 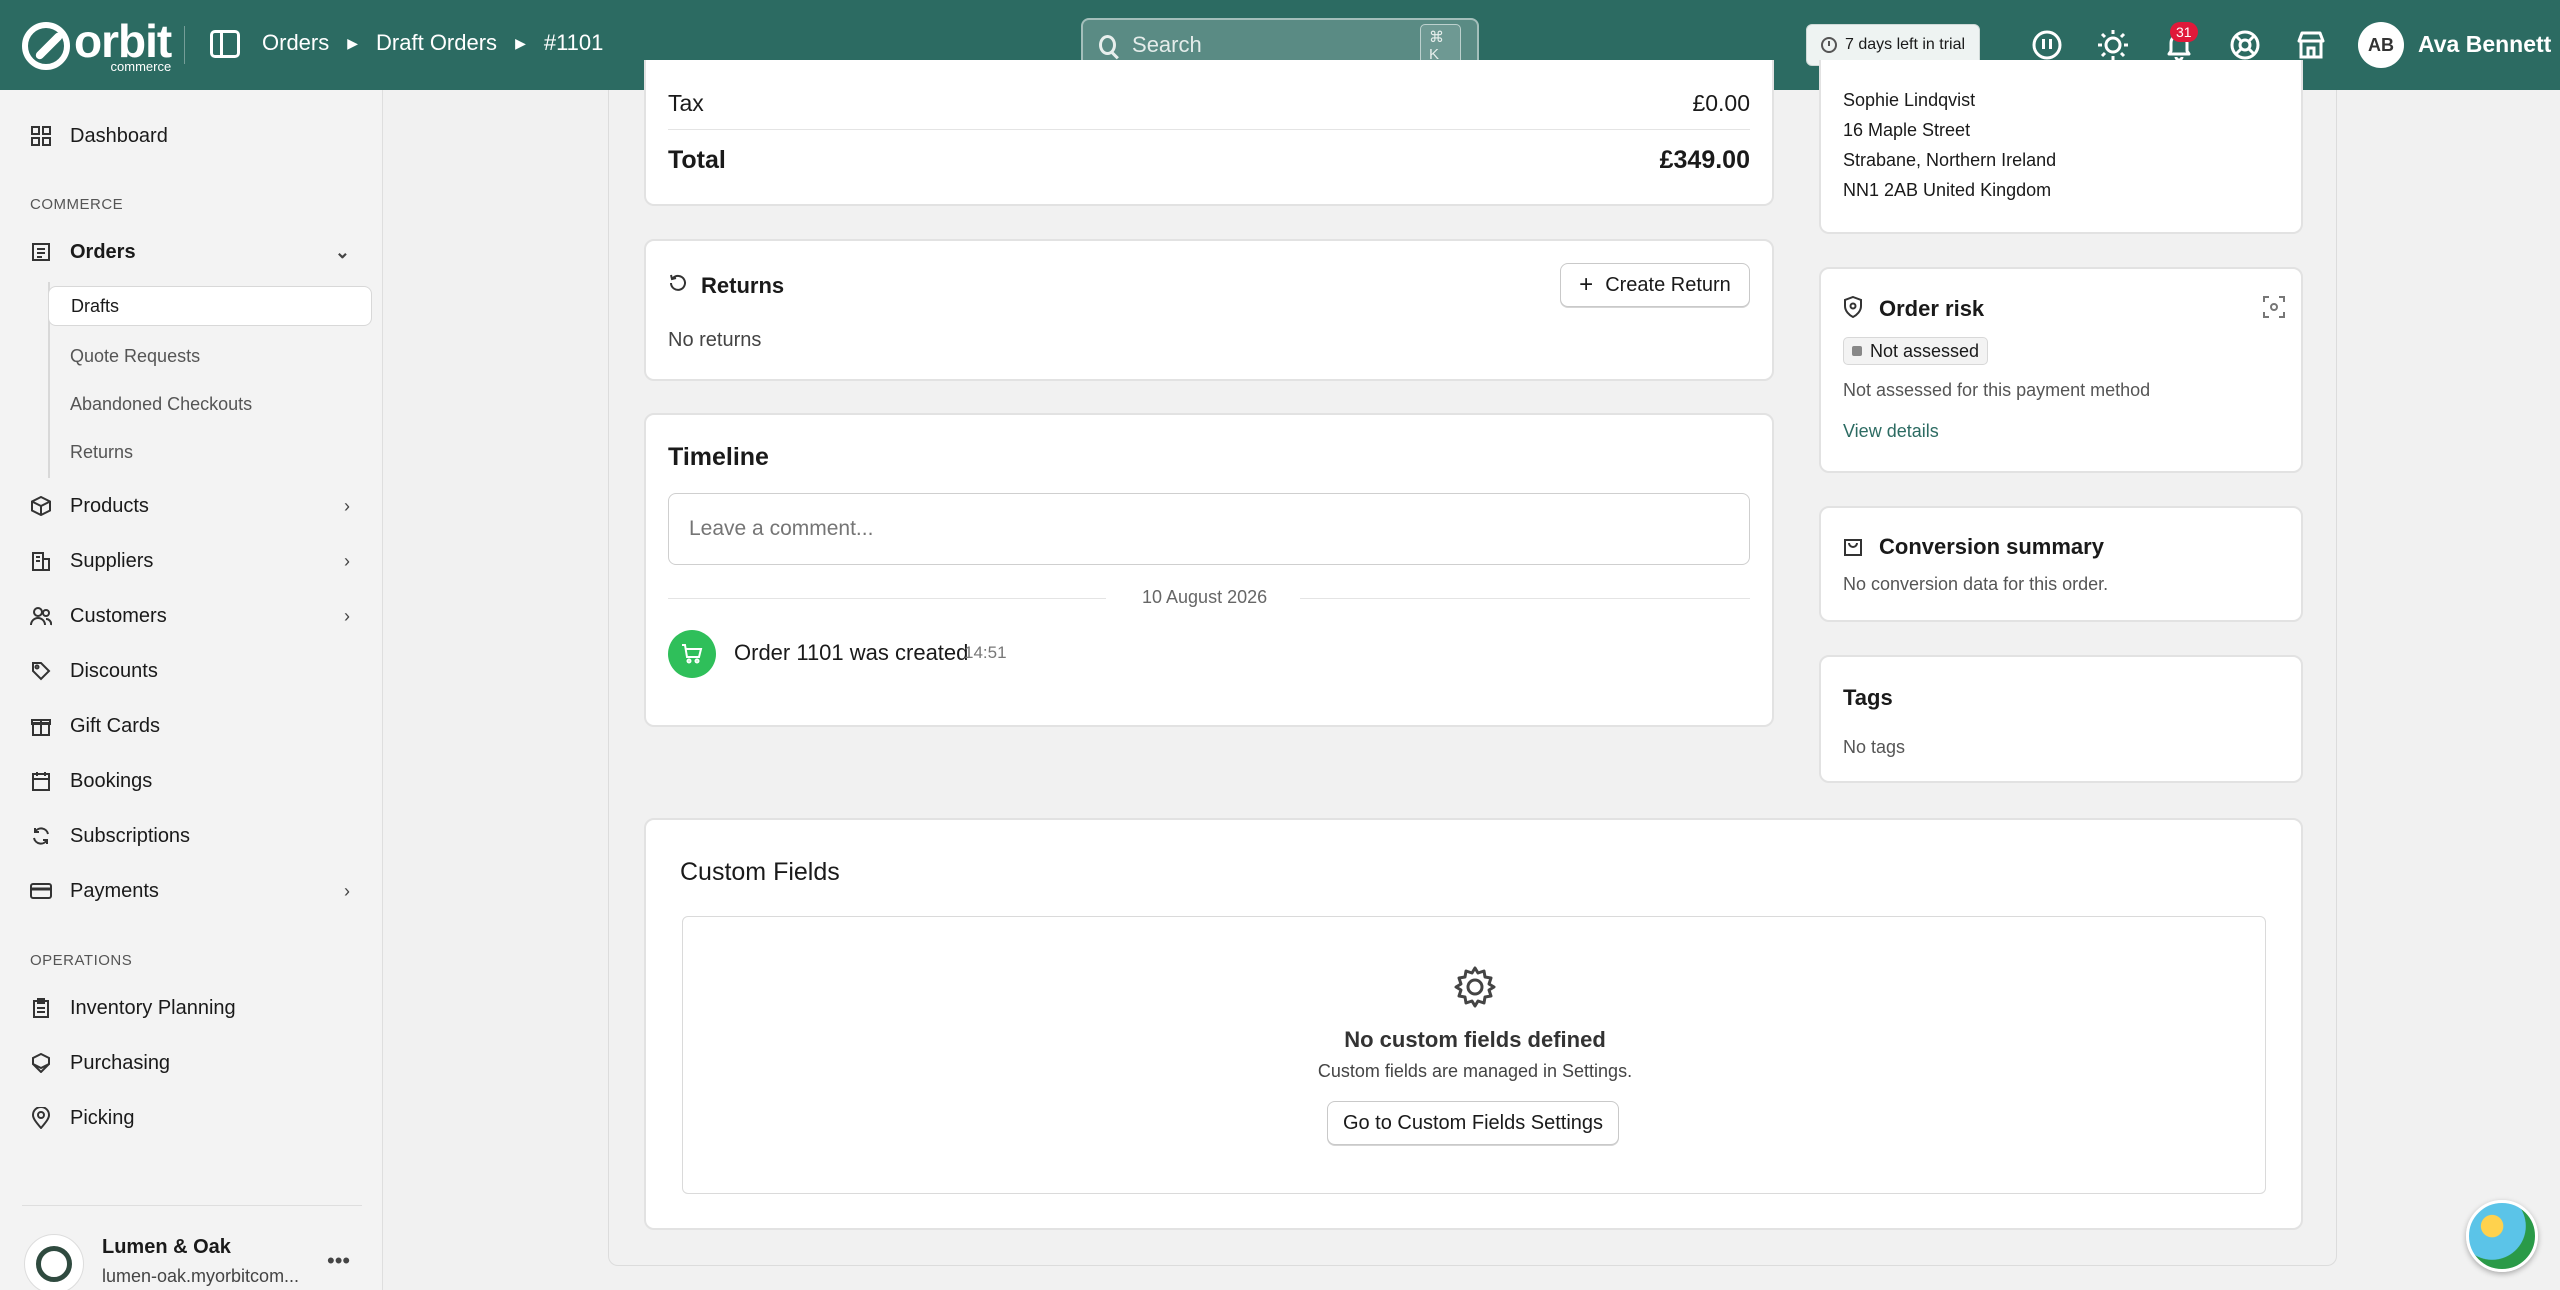 I want to click on assistant-avatar-icon, so click(x=2502, y=1236).